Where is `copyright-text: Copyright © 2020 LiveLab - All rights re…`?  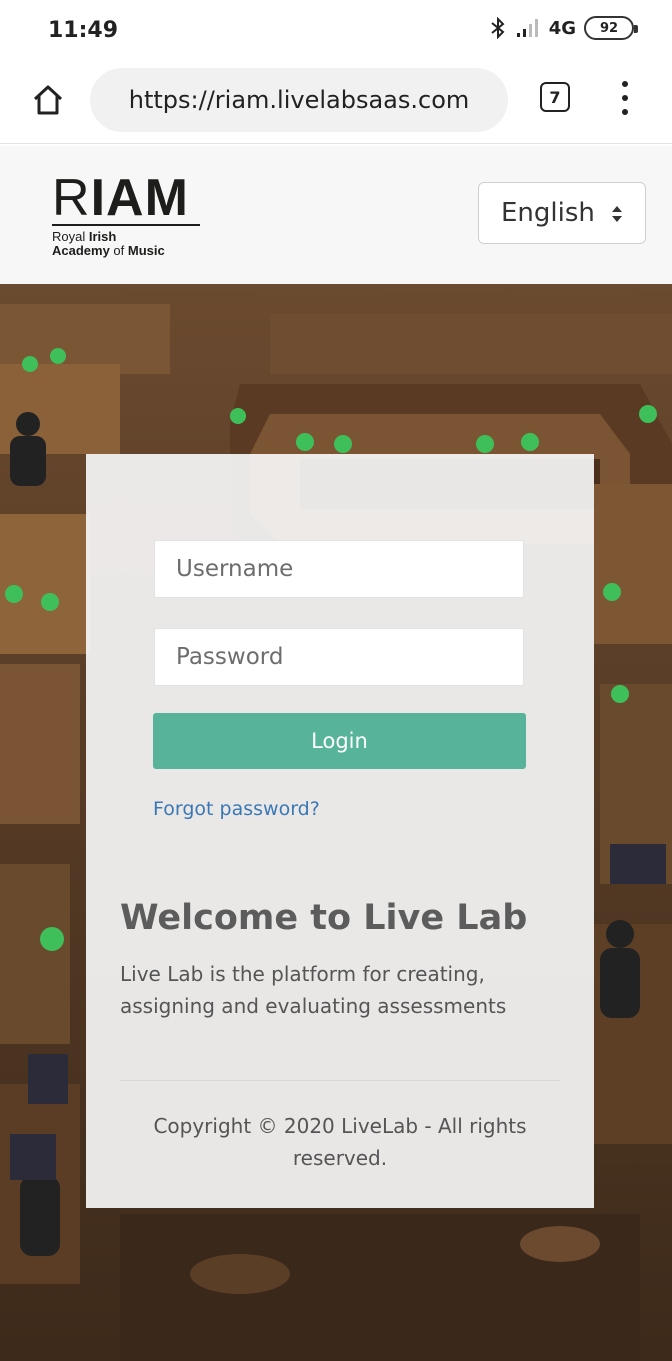 copyright-text: Copyright © 2020 LiveLab - All rights re… is located at coordinates (340, 1142).